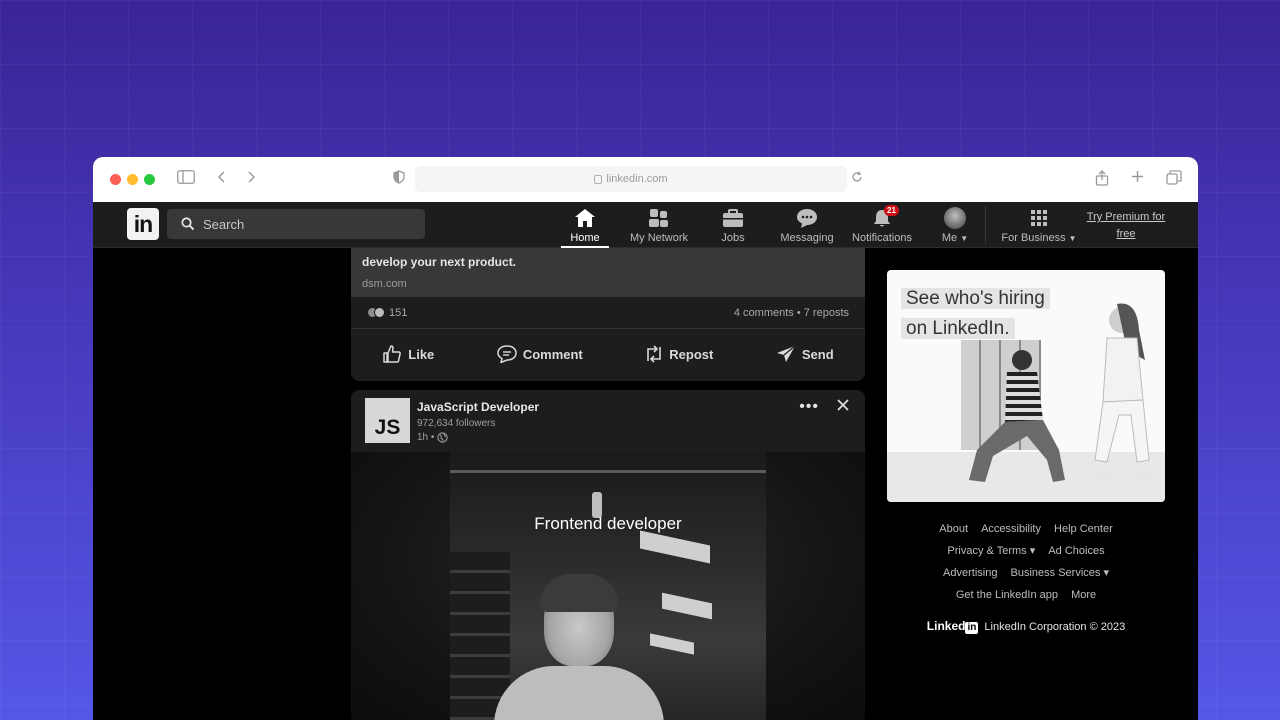  I want to click on reaction-celebrate-icon, so click(379, 312).